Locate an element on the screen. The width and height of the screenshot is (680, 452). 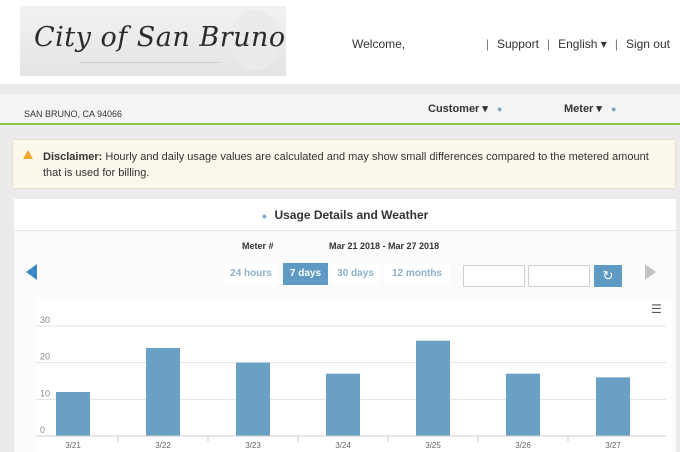
range-24-hours: 24 hours is located at coordinates (251, 274).